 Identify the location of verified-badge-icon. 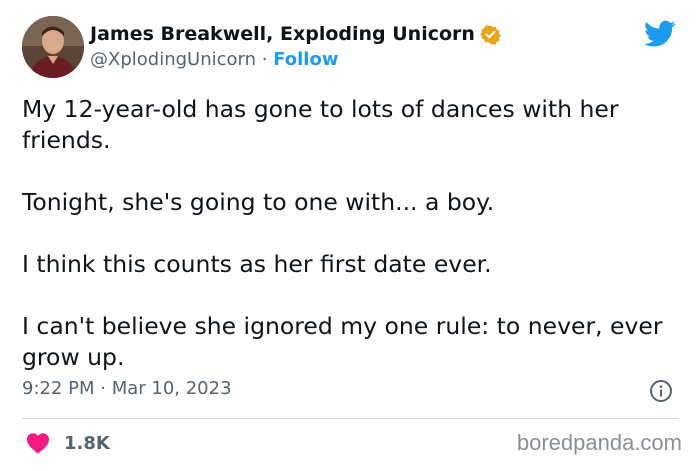
(490, 34).